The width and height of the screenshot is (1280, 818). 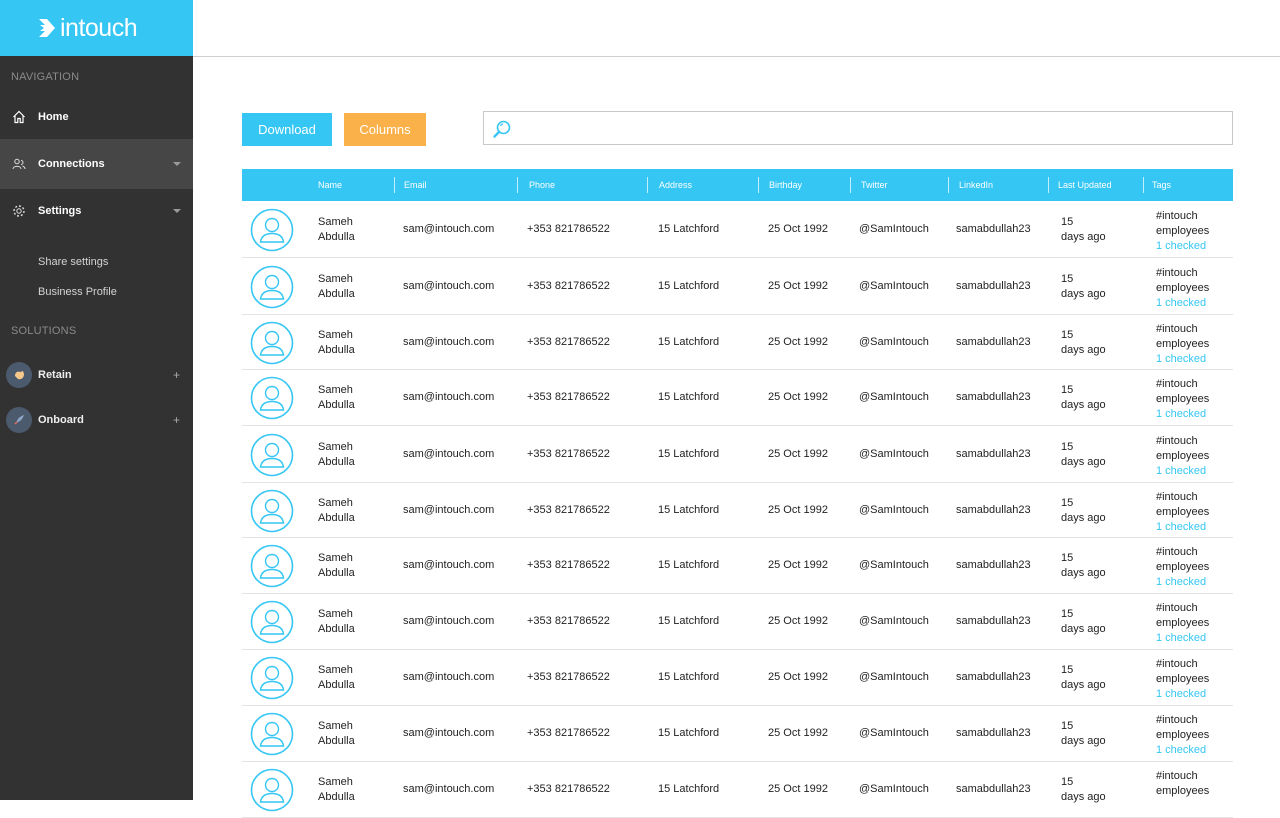 I want to click on sidebar-item-settings: Settings, so click(x=96, y=211).